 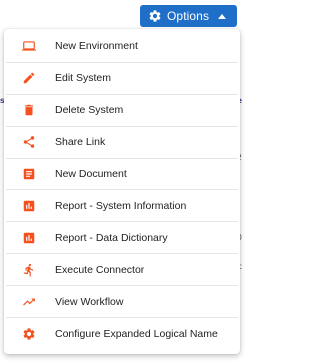 I want to click on menu-item-label: Share Link, so click(x=80, y=142).